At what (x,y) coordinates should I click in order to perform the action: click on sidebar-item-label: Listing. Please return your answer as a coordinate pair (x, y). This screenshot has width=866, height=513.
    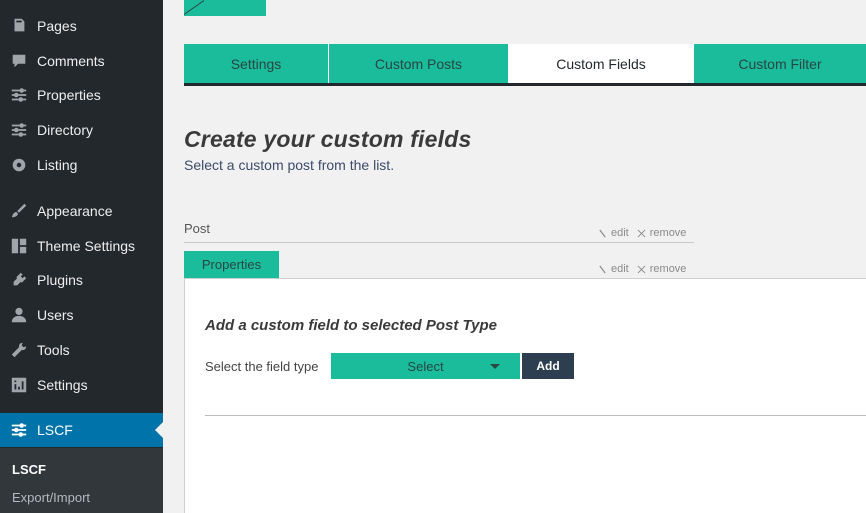
    Looking at the image, I should click on (57, 165).